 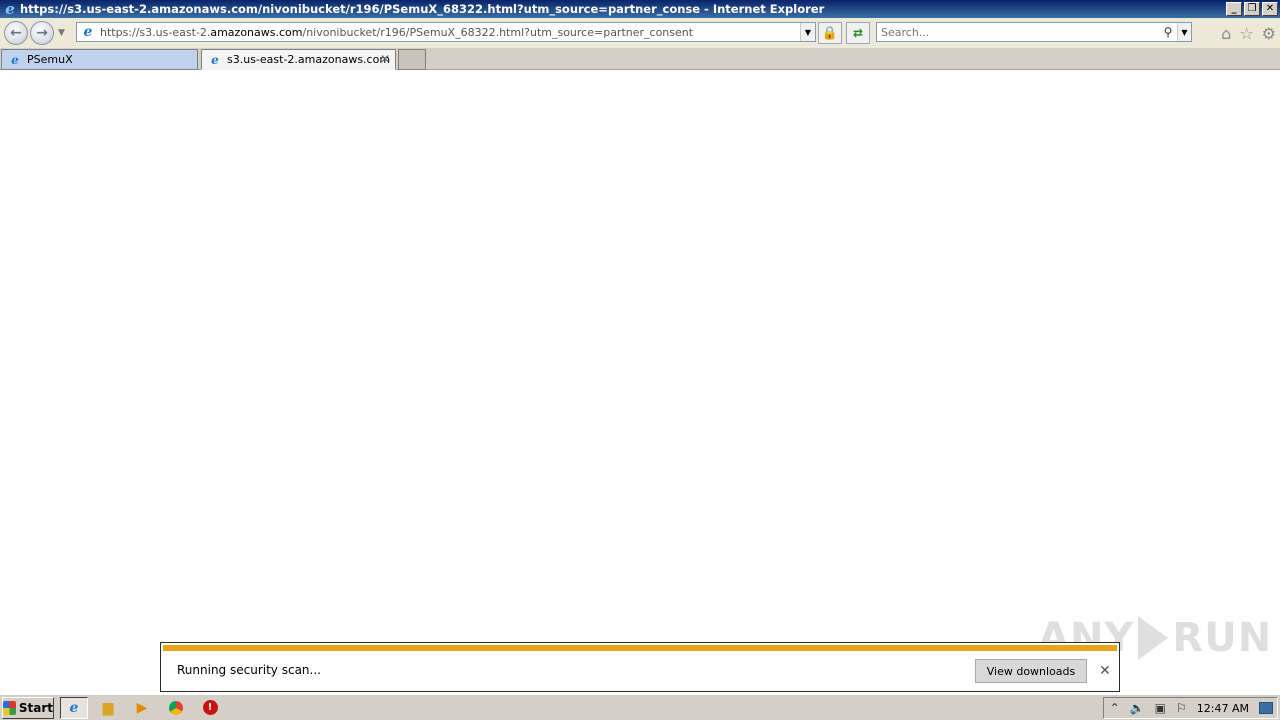 I want to click on window-controls: _ ❐ ✕, so click(x=1252, y=9).